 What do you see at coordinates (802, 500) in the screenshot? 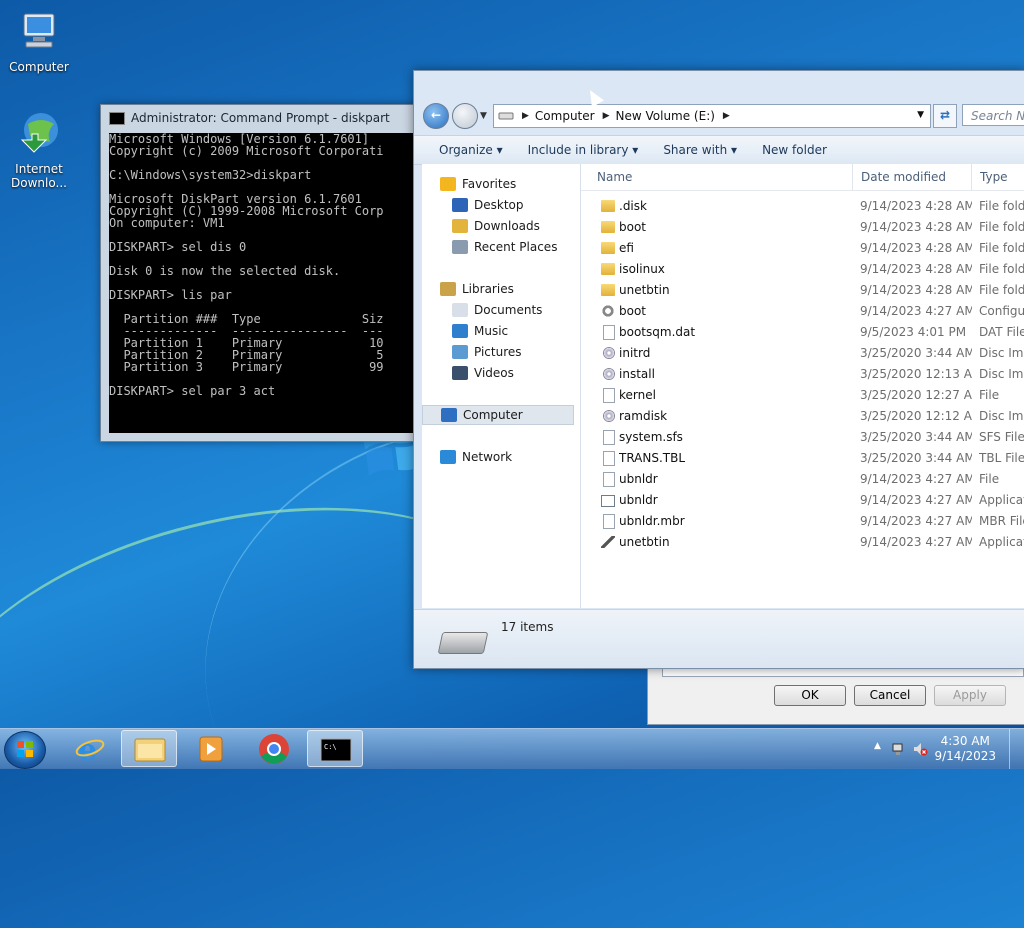
I see `file-row: ubnldr 9/14/2023 4:27 AM Applicat` at bounding box center [802, 500].